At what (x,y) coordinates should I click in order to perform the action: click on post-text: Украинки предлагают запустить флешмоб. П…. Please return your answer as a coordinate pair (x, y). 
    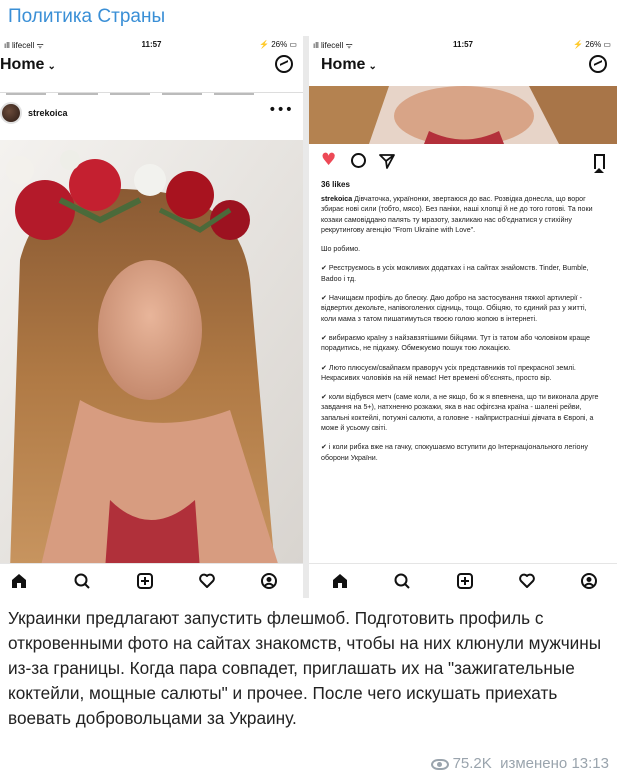
    Looking at the image, I should click on (305, 668).